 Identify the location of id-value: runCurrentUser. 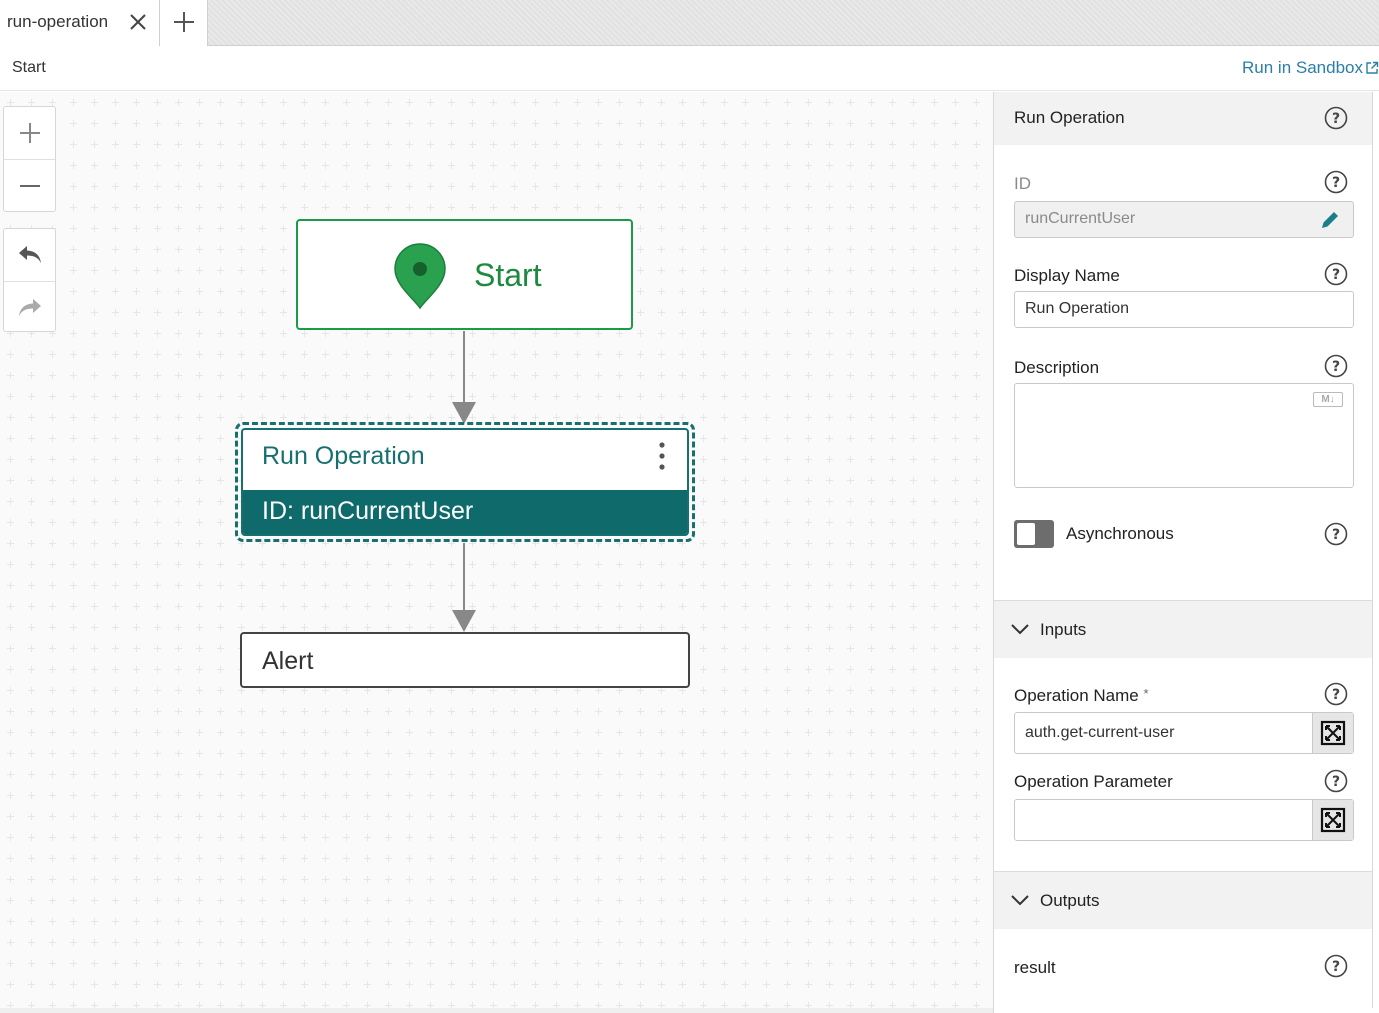
(1080, 218).